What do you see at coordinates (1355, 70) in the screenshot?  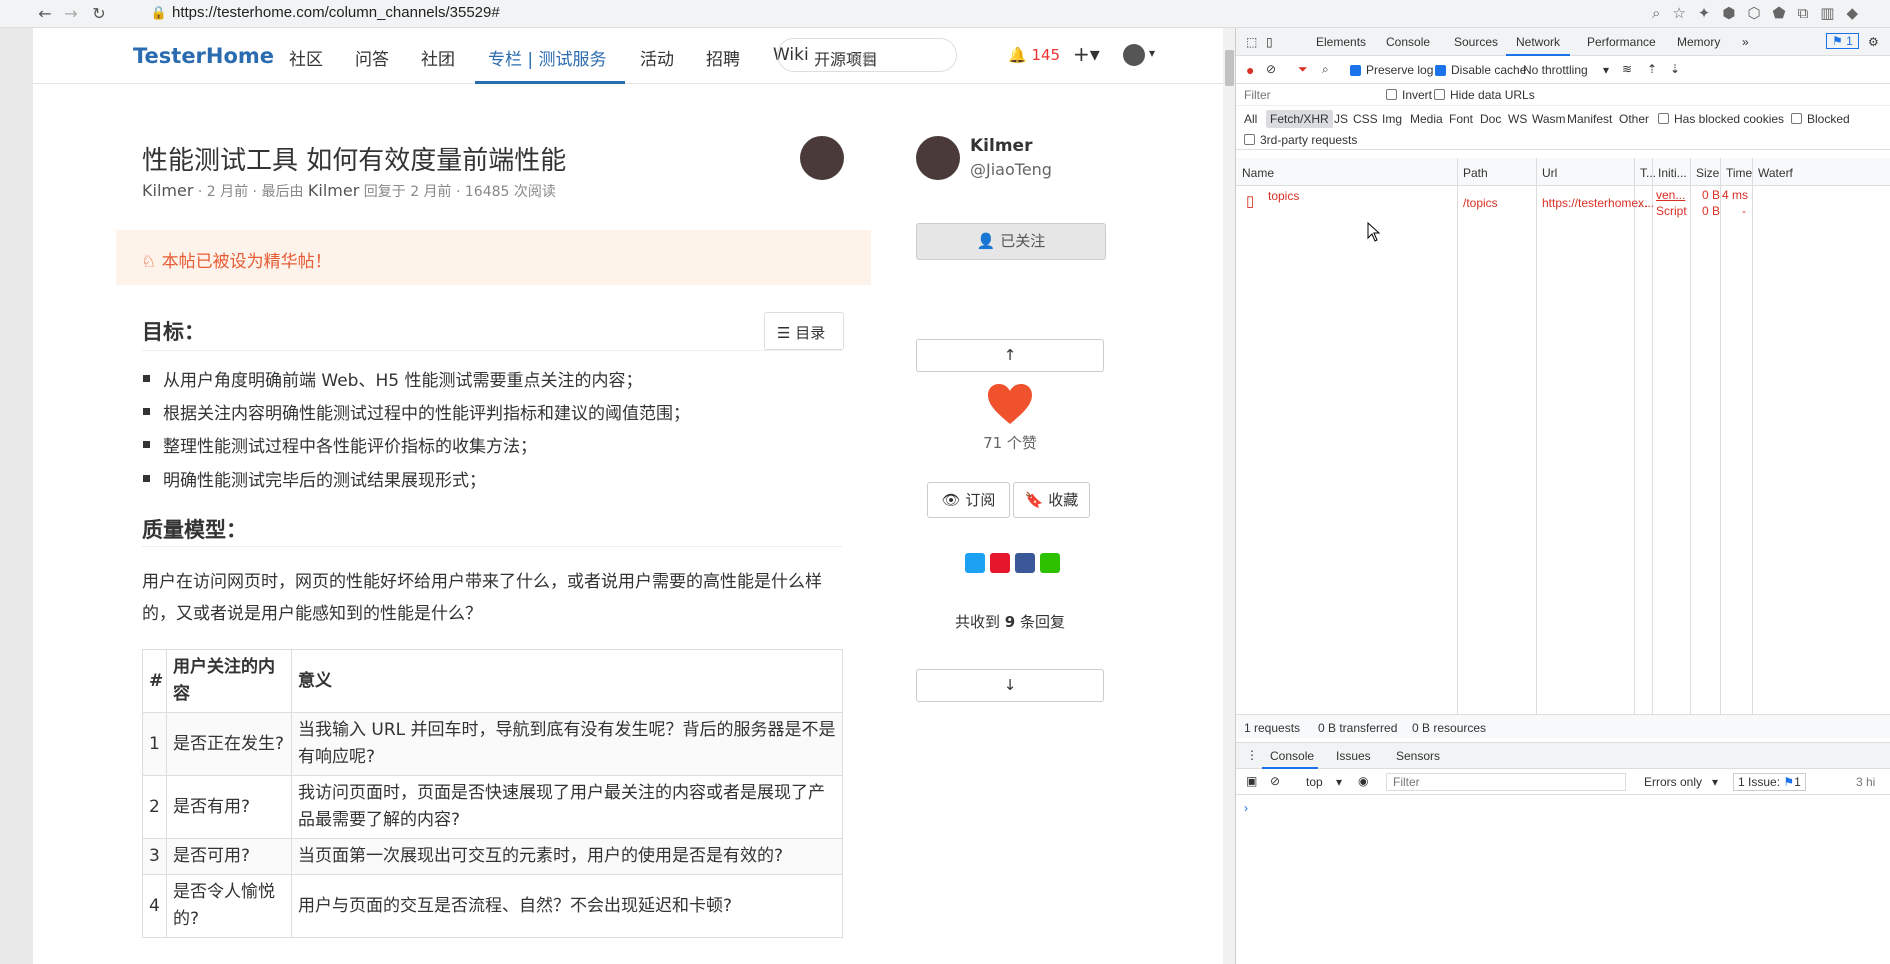 I see `preserve-log-checkbox` at bounding box center [1355, 70].